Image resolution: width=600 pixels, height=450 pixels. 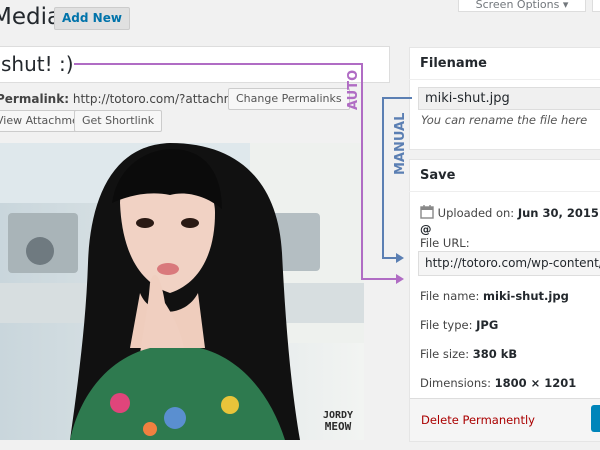 What do you see at coordinates (400, 258) in the screenshot?
I see `manual-arrowhead` at bounding box center [400, 258].